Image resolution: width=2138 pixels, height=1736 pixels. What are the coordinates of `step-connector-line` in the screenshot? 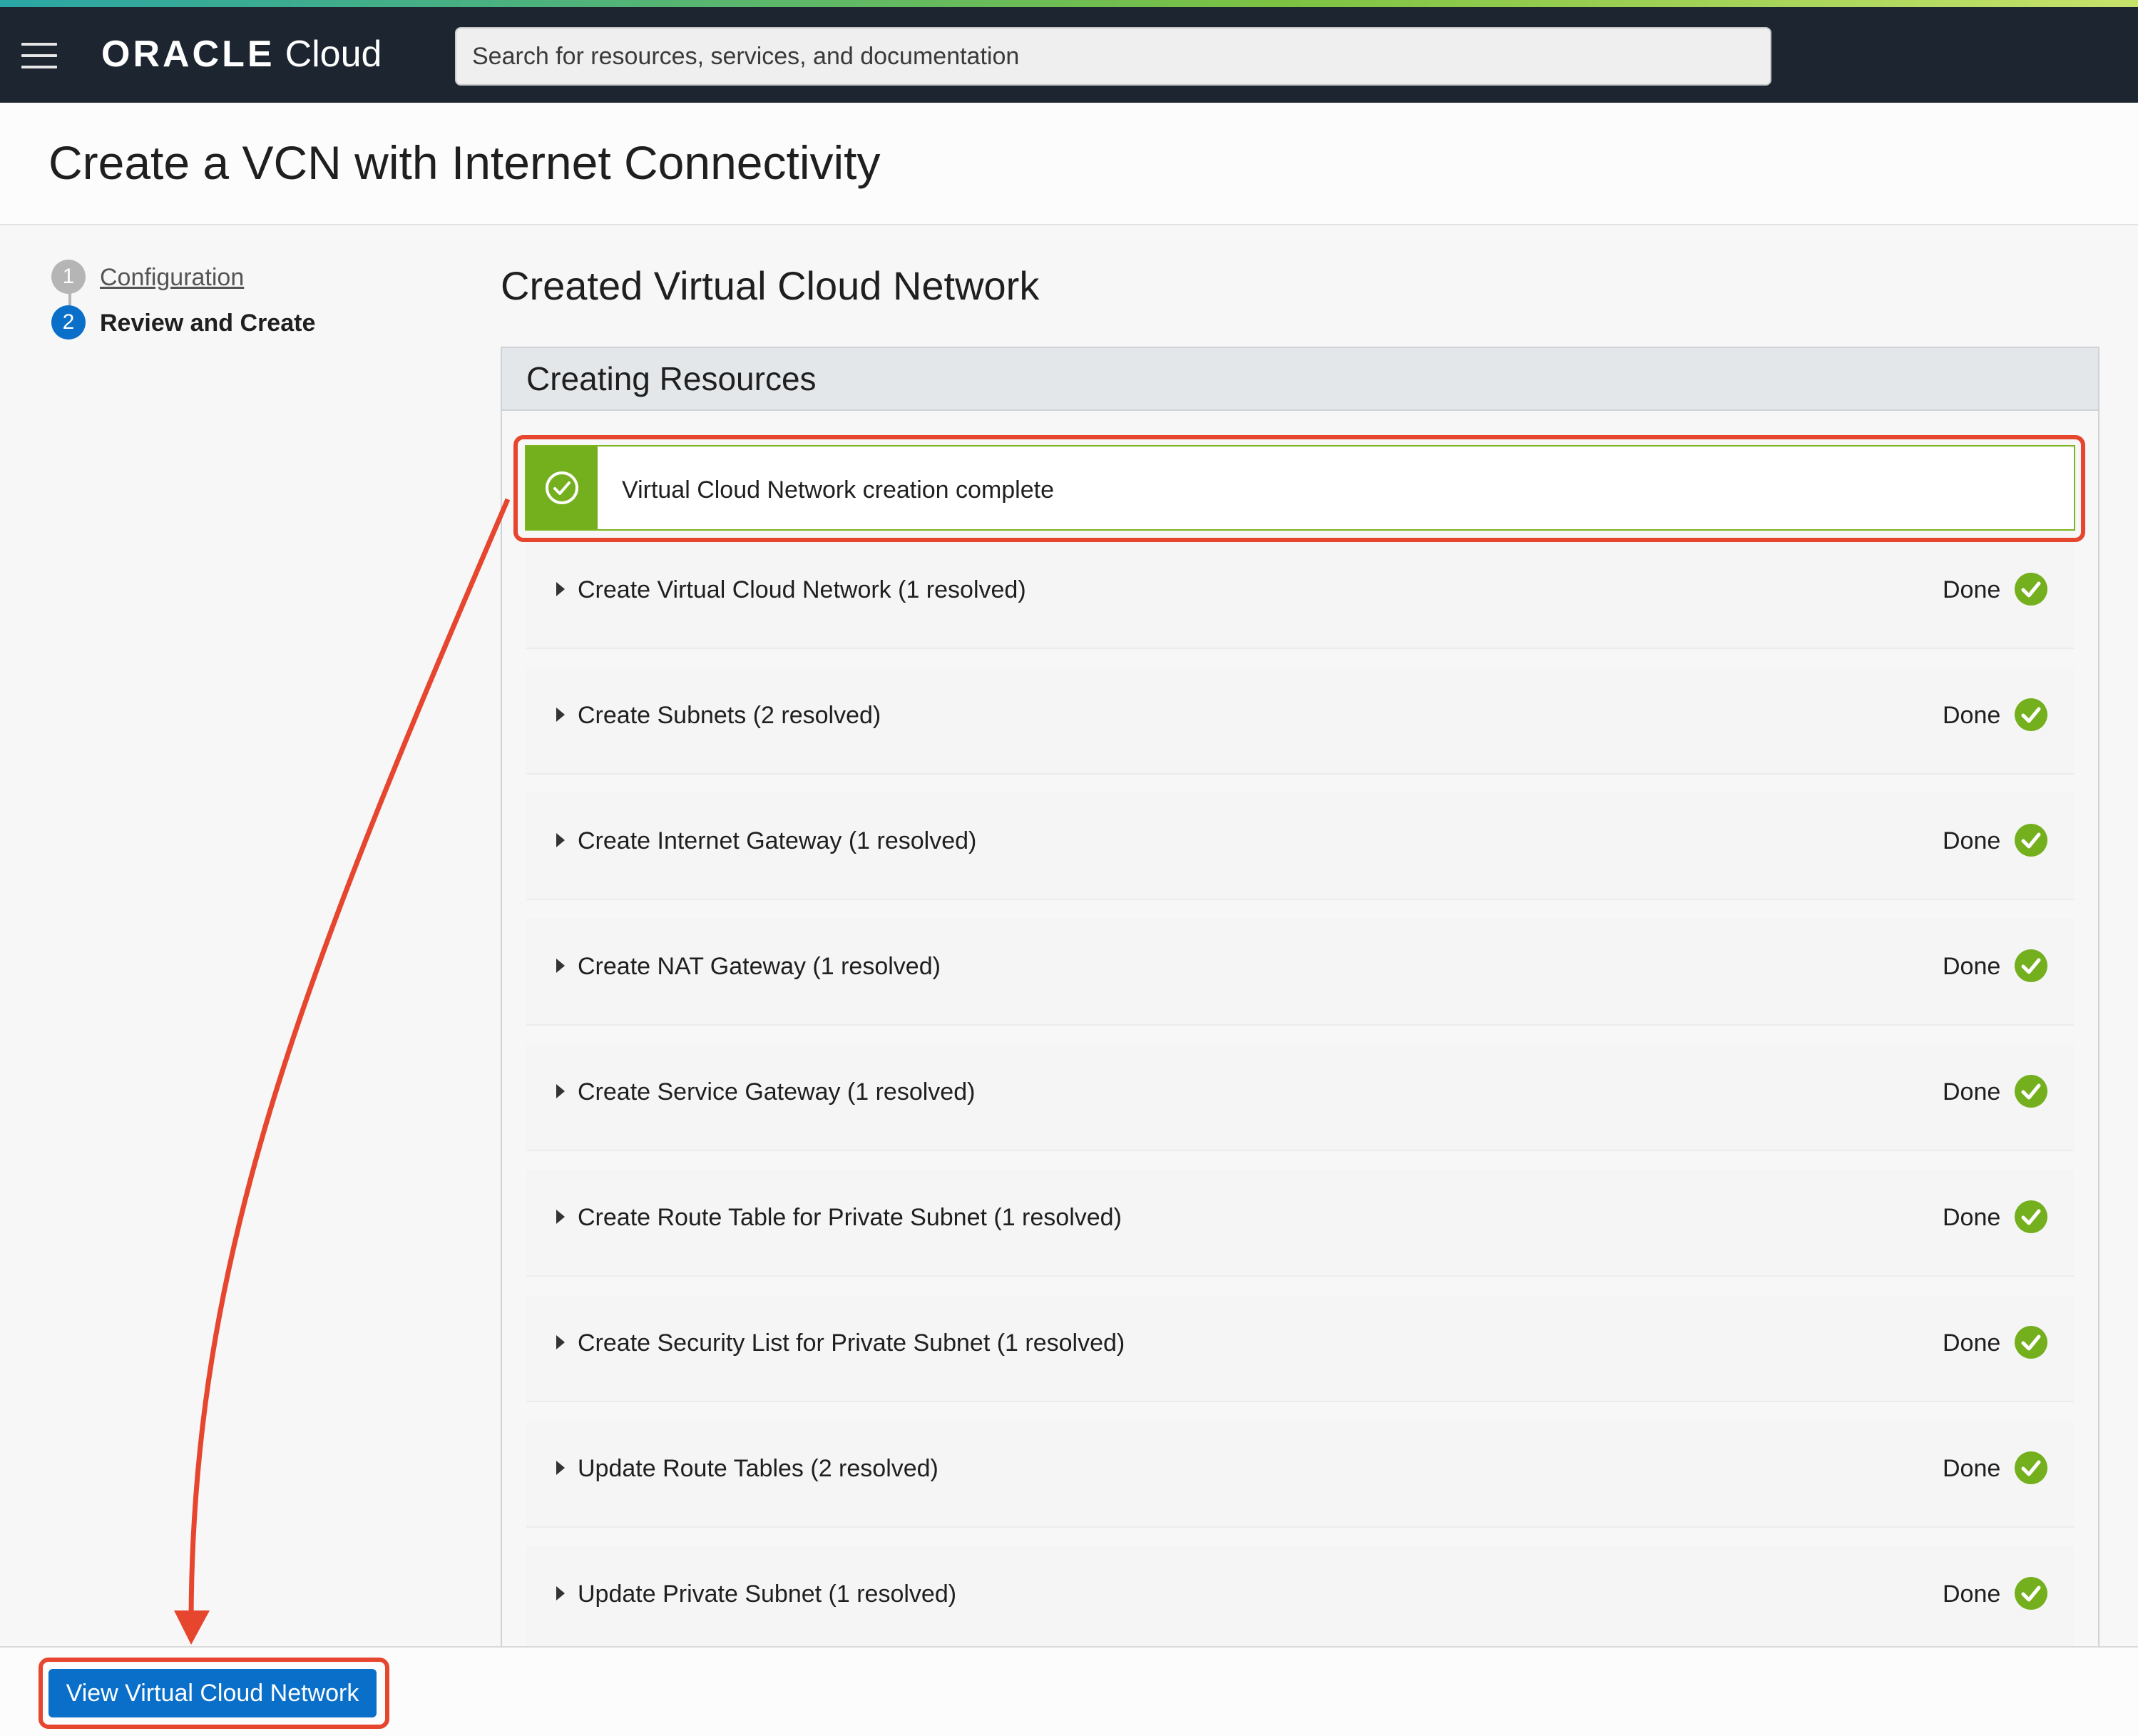 It's located at (69, 298).